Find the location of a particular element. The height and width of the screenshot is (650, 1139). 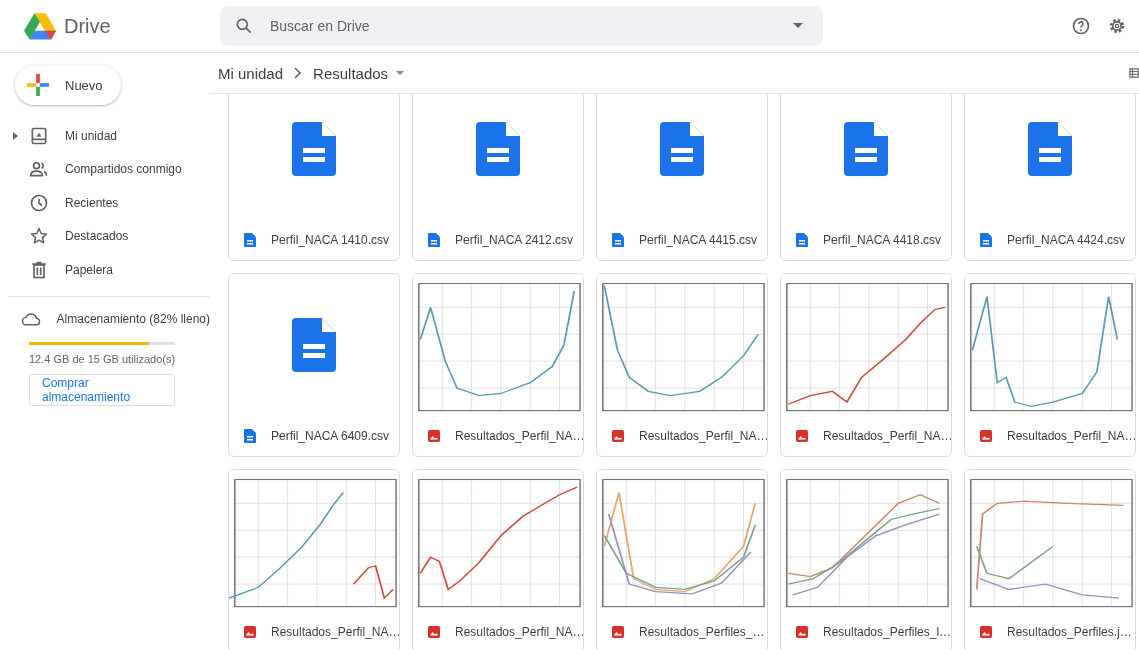

chevron-icon is located at coordinates (298, 73).